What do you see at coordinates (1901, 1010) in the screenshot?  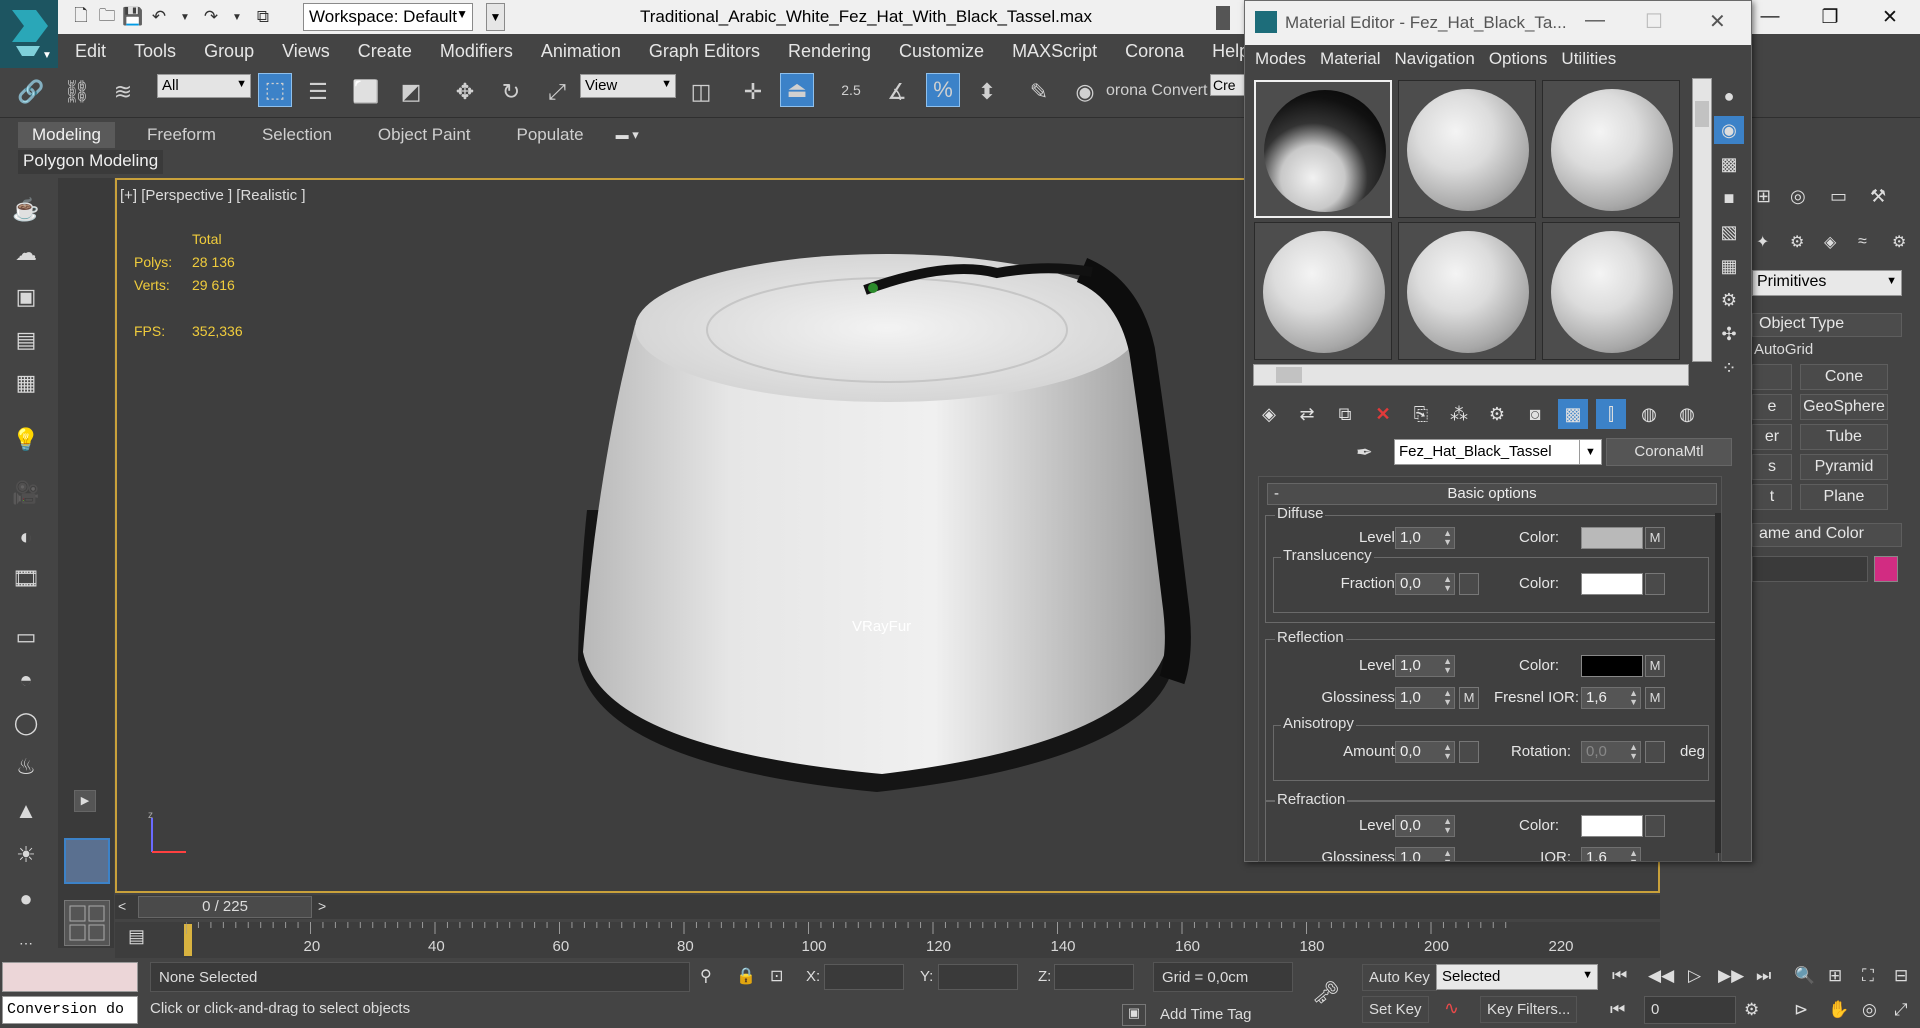 I see `maximize-viewport-icon: ⤢` at bounding box center [1901, 1010].